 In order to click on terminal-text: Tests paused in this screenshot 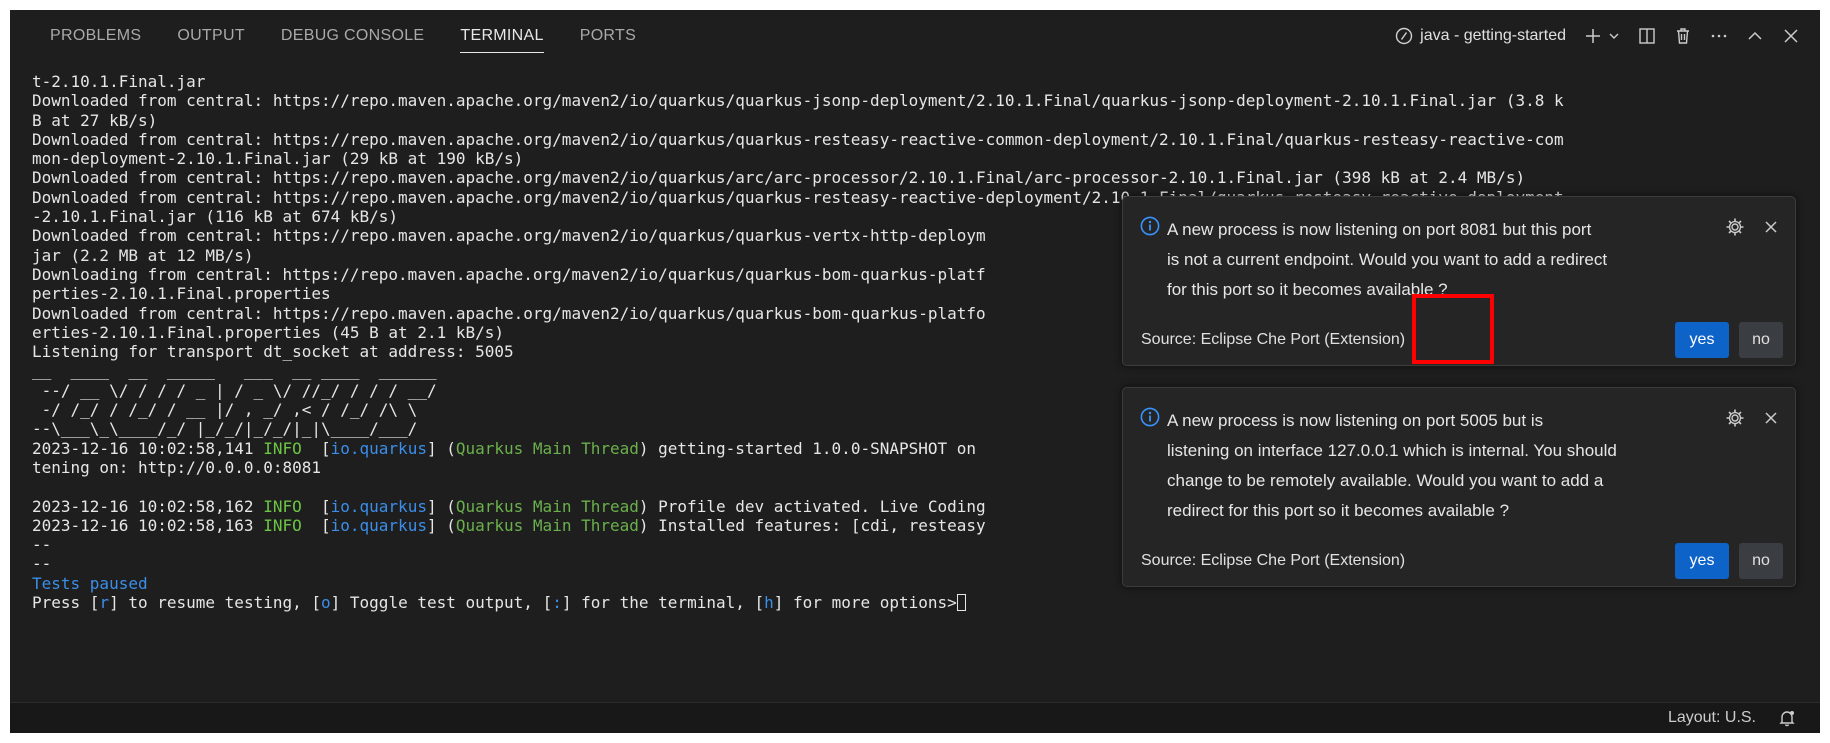, I will do `click(90, 583)`.